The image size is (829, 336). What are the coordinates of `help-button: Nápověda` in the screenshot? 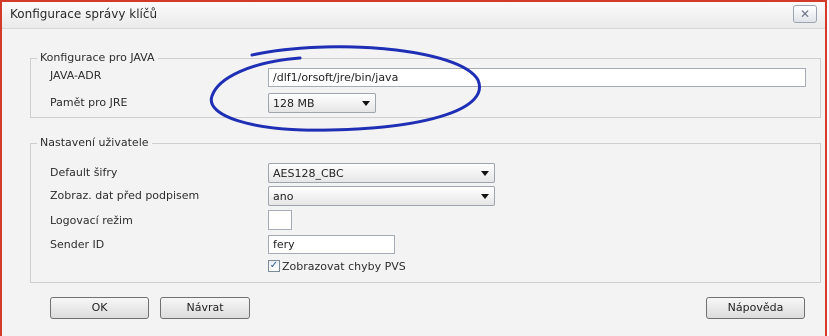 It's located at (755, 308).